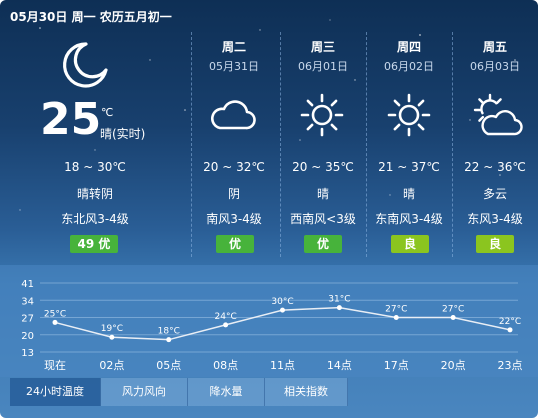  Describe the element at coordinates (27, 284) in the screenshot. I see `y-tick-label: 41` at that location.